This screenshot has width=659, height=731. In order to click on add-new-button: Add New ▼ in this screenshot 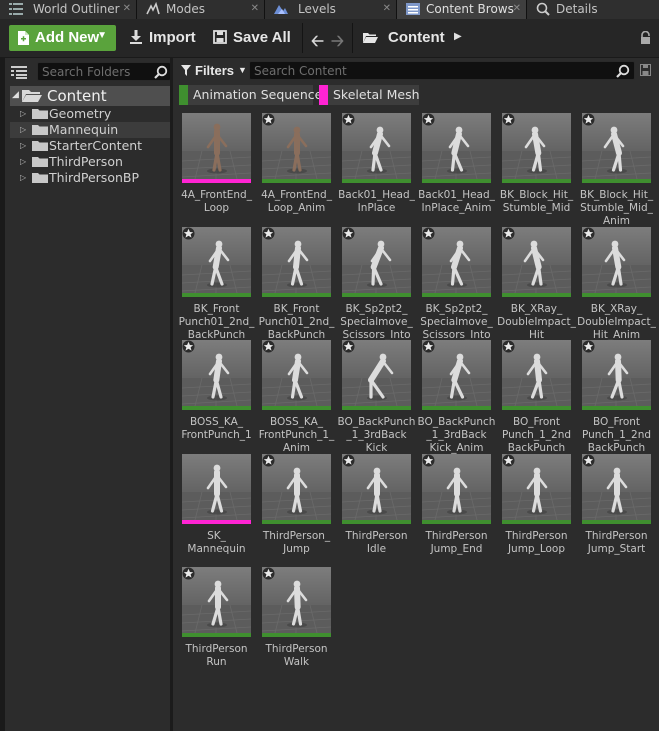, I will do `click(62, 38)`.